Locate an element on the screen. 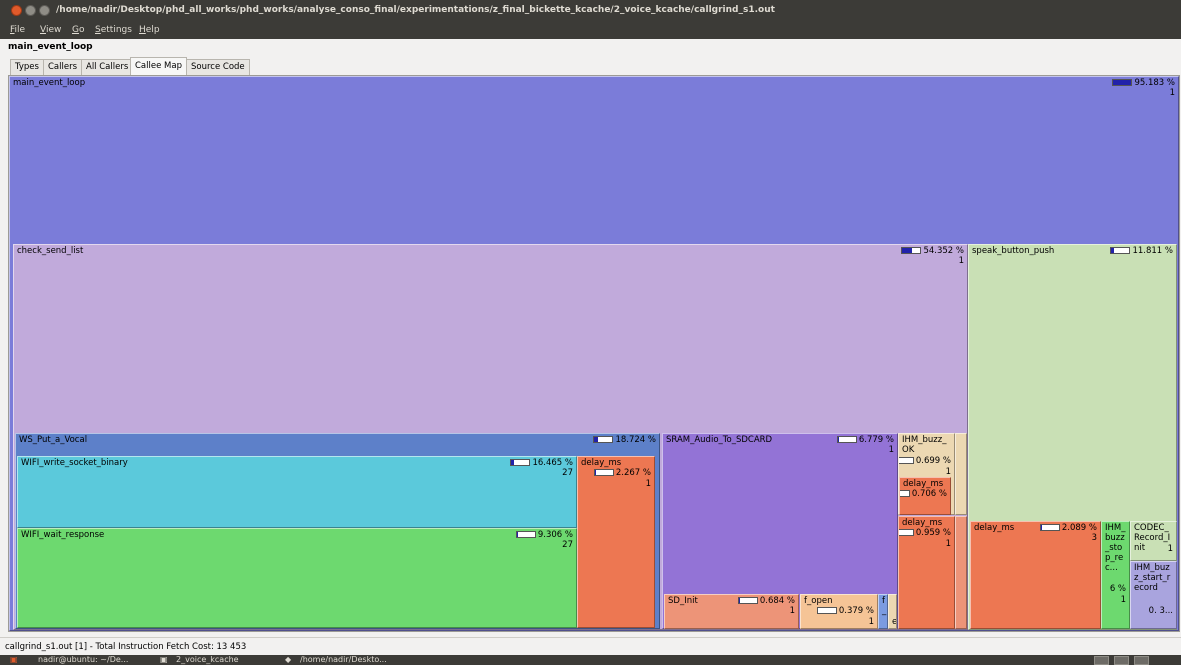 The width and height of the screenshot is (1181, 665). treemap-block-ihm-buzz-stop-rec: IHM_buzz_stop_rec... 6 % 1 is located at coordinates (1115, 575).